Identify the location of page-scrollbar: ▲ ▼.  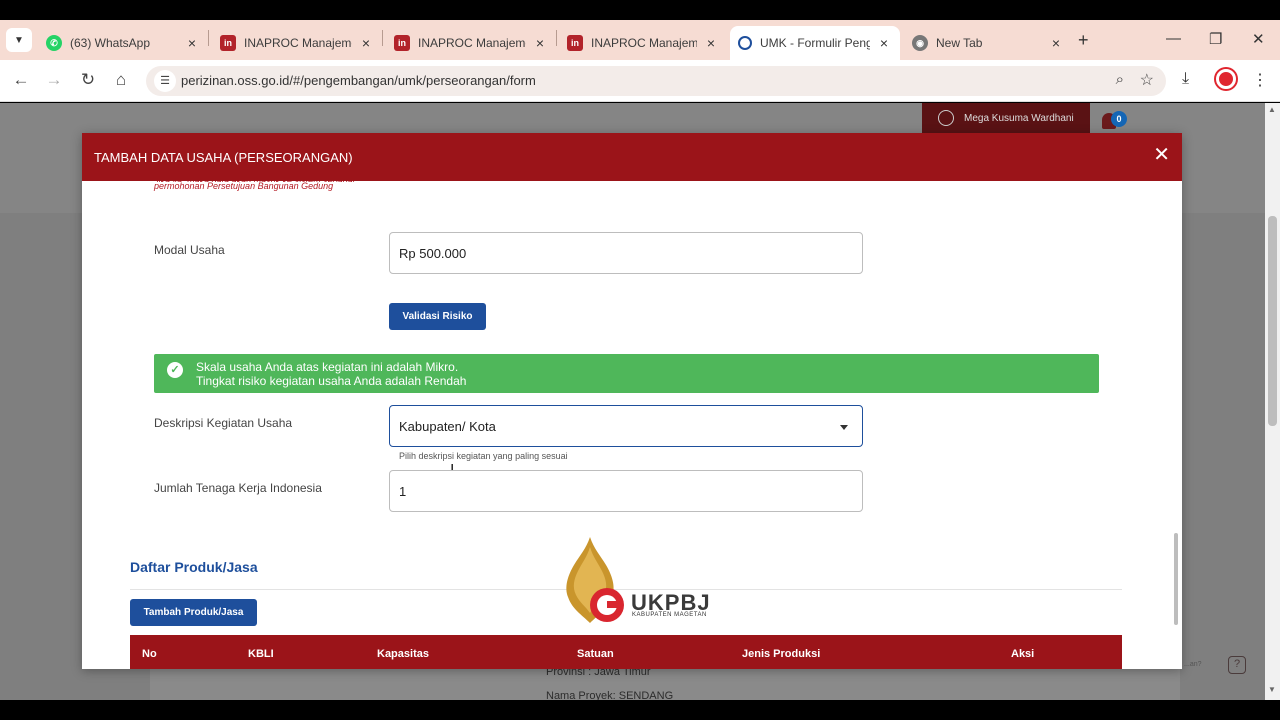
(1272, 401).